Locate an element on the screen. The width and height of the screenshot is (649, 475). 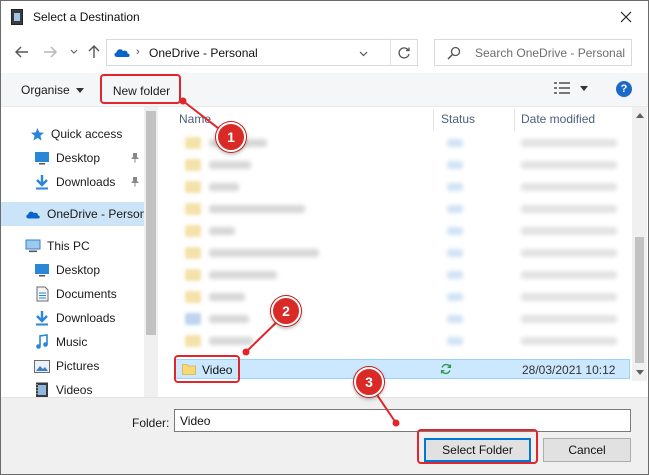
organise-label: Organise is located at coordinates (45, 90).